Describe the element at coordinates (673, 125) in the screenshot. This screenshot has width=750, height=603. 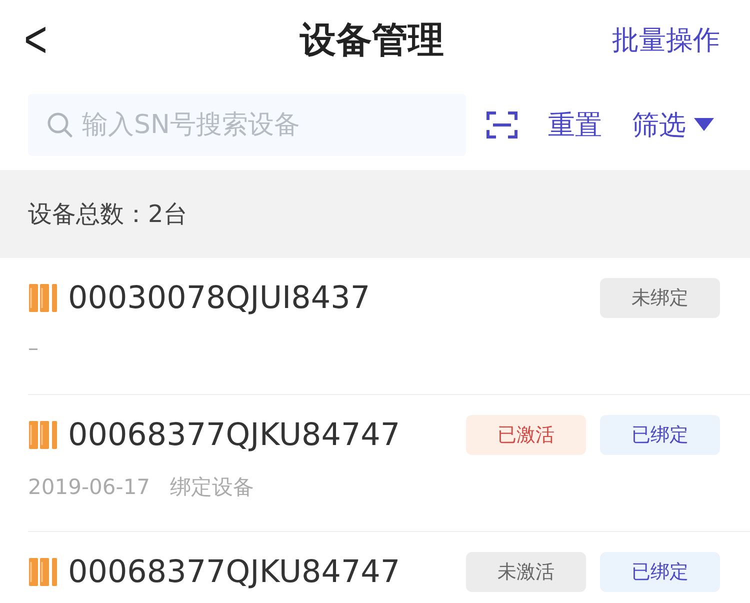
I see `filter-button: 筛选` at that location.